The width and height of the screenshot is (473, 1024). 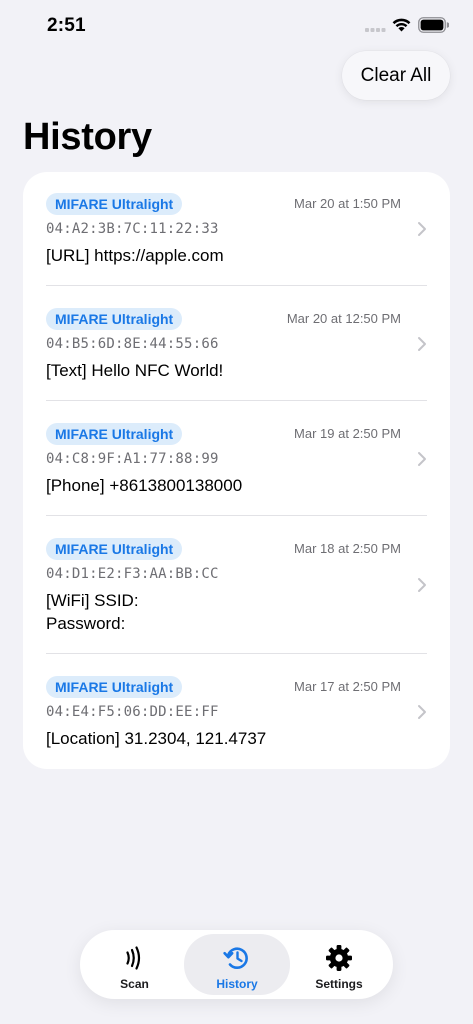 What do you see at coordinates (132, 459) in the screenshot?
I see `tag-uid: 04:C8:9F:A1:77:88:99` at bounding box center [132, 459].